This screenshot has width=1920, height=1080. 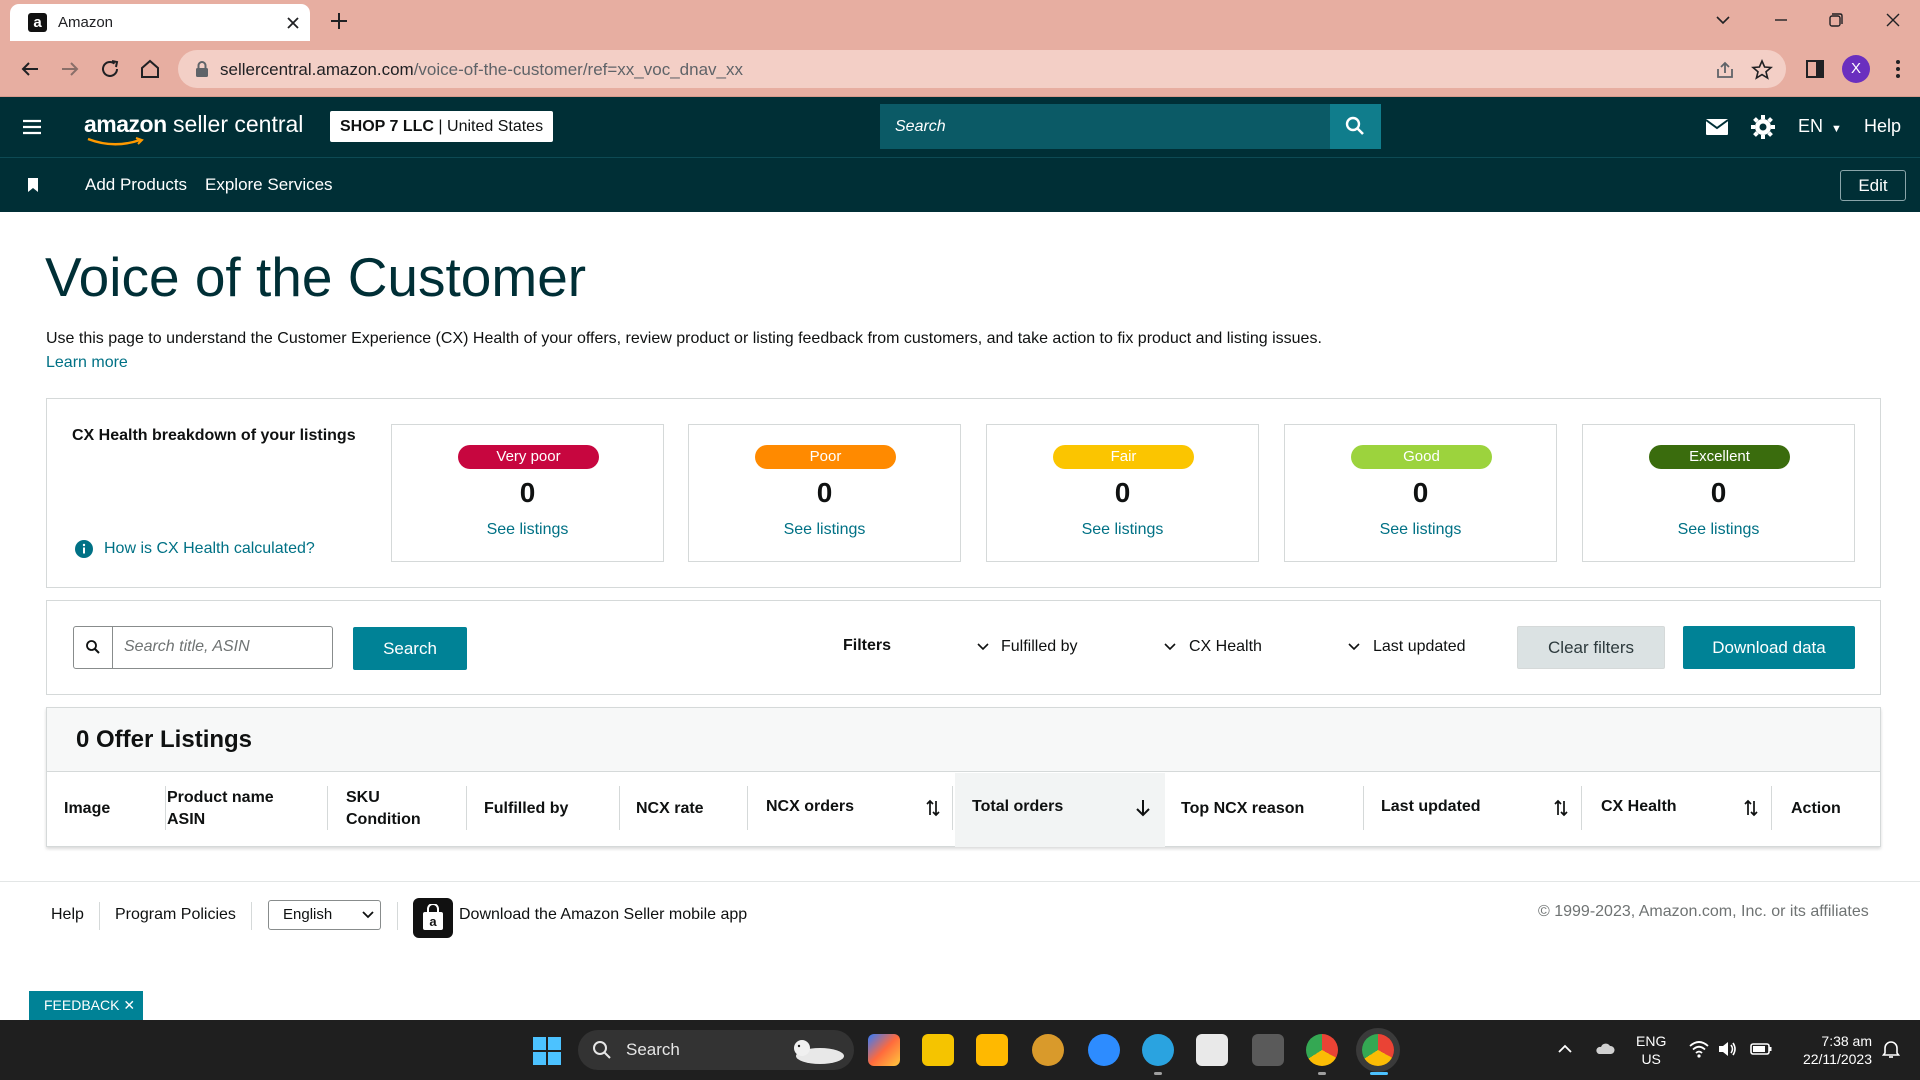 What do you see at coordinates (1873, 185) in the screenshot?
I see `edit-bookmarks-button: Edit` at bounding box center [1873, 185].